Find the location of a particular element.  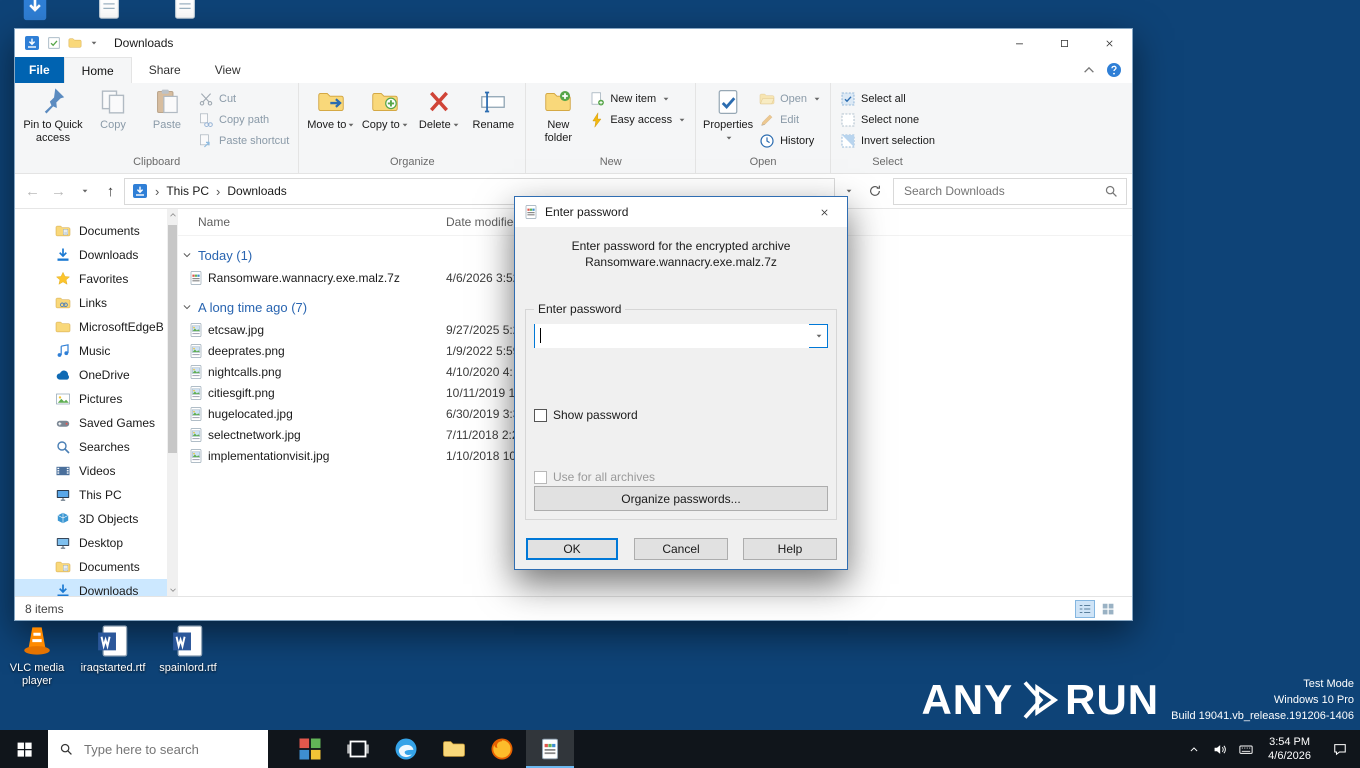

minimize-ribbon-icon is located at coordinates (1089, 70).